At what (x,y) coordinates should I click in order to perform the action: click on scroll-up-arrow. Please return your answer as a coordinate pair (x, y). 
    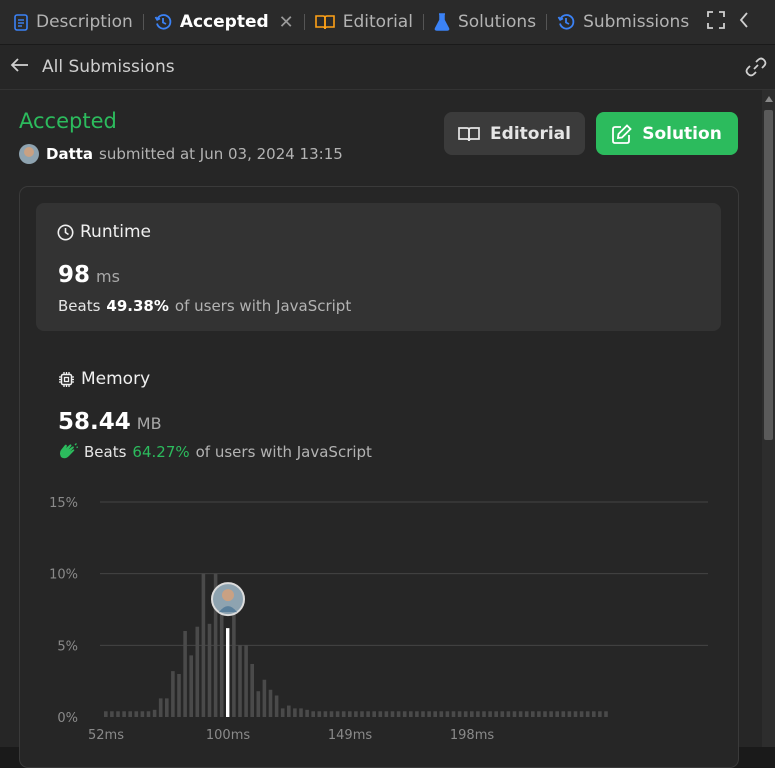
    Looking at the image, I should click on (769, 99).